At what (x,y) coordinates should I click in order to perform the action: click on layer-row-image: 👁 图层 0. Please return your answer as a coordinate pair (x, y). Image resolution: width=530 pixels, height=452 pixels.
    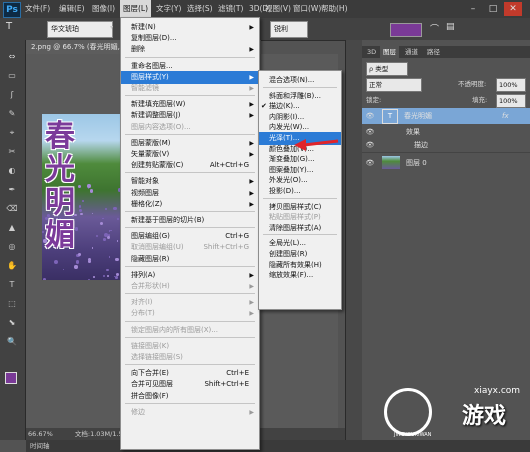
    Looking at the image, I should click on (446, 162).